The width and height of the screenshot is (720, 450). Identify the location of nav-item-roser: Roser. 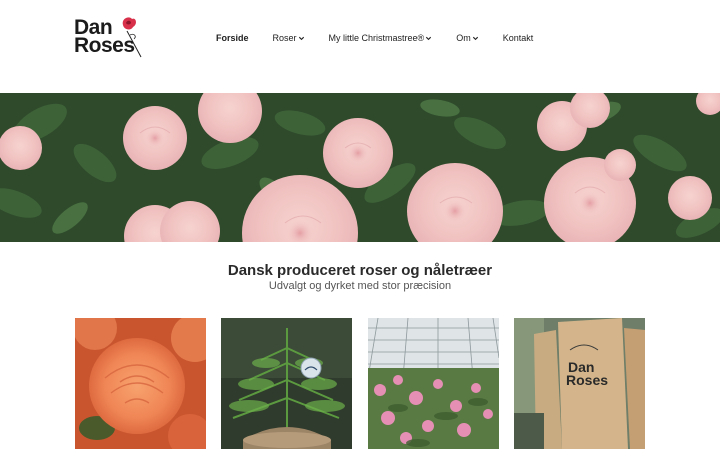
(289, 38).